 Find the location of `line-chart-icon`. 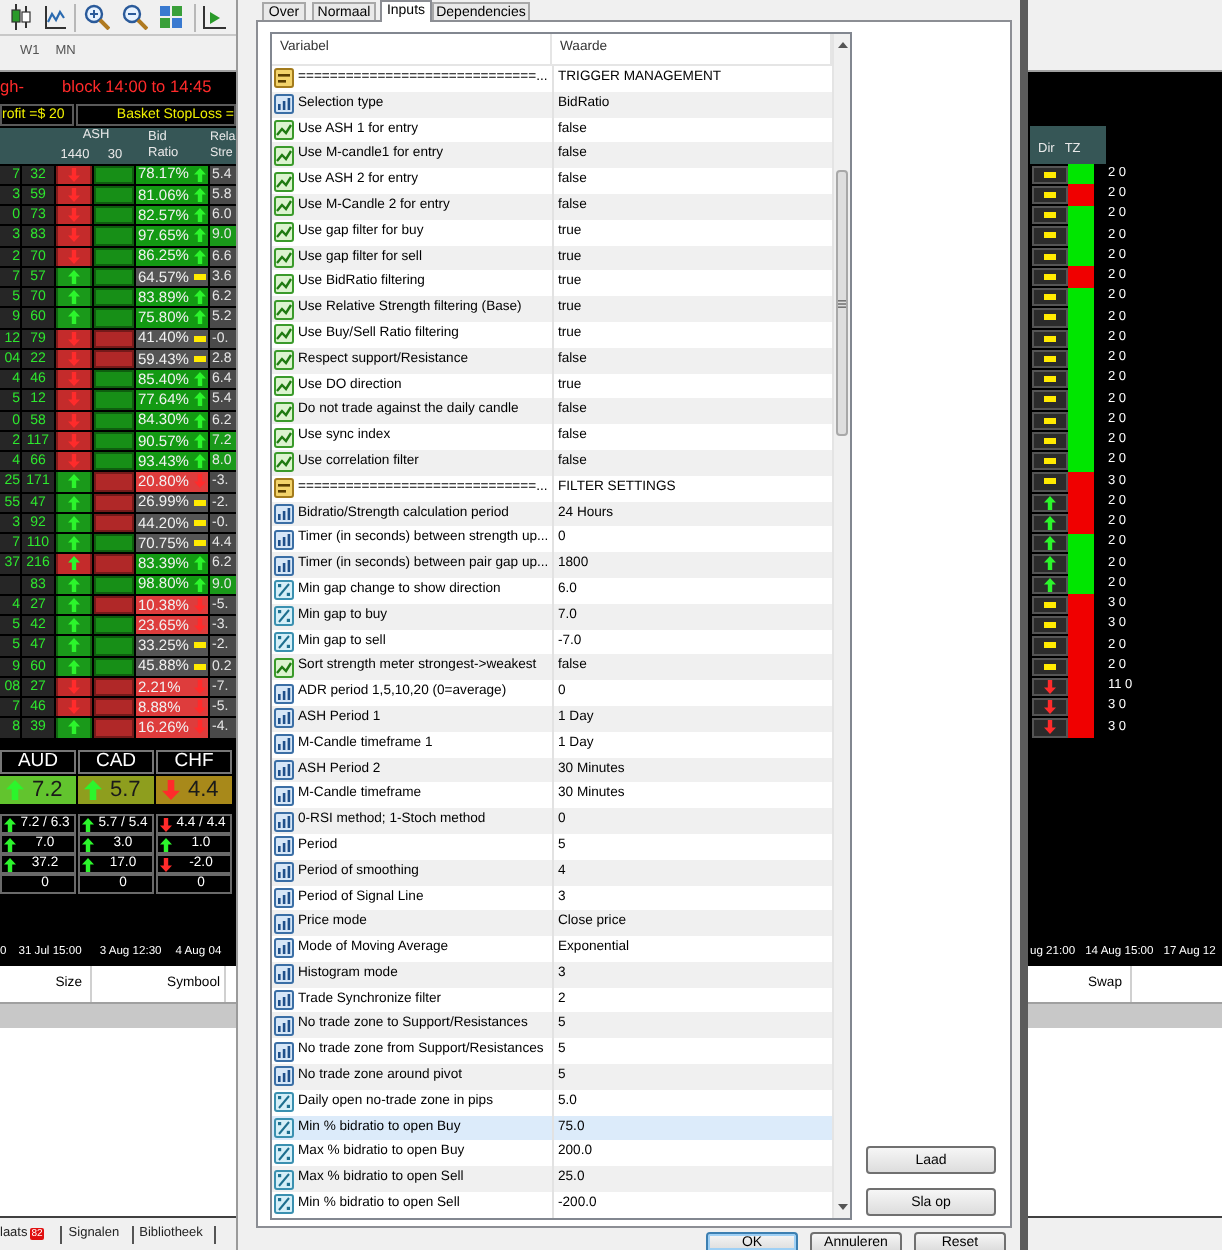

line-chart-icon is located at coordinates (55, 17).